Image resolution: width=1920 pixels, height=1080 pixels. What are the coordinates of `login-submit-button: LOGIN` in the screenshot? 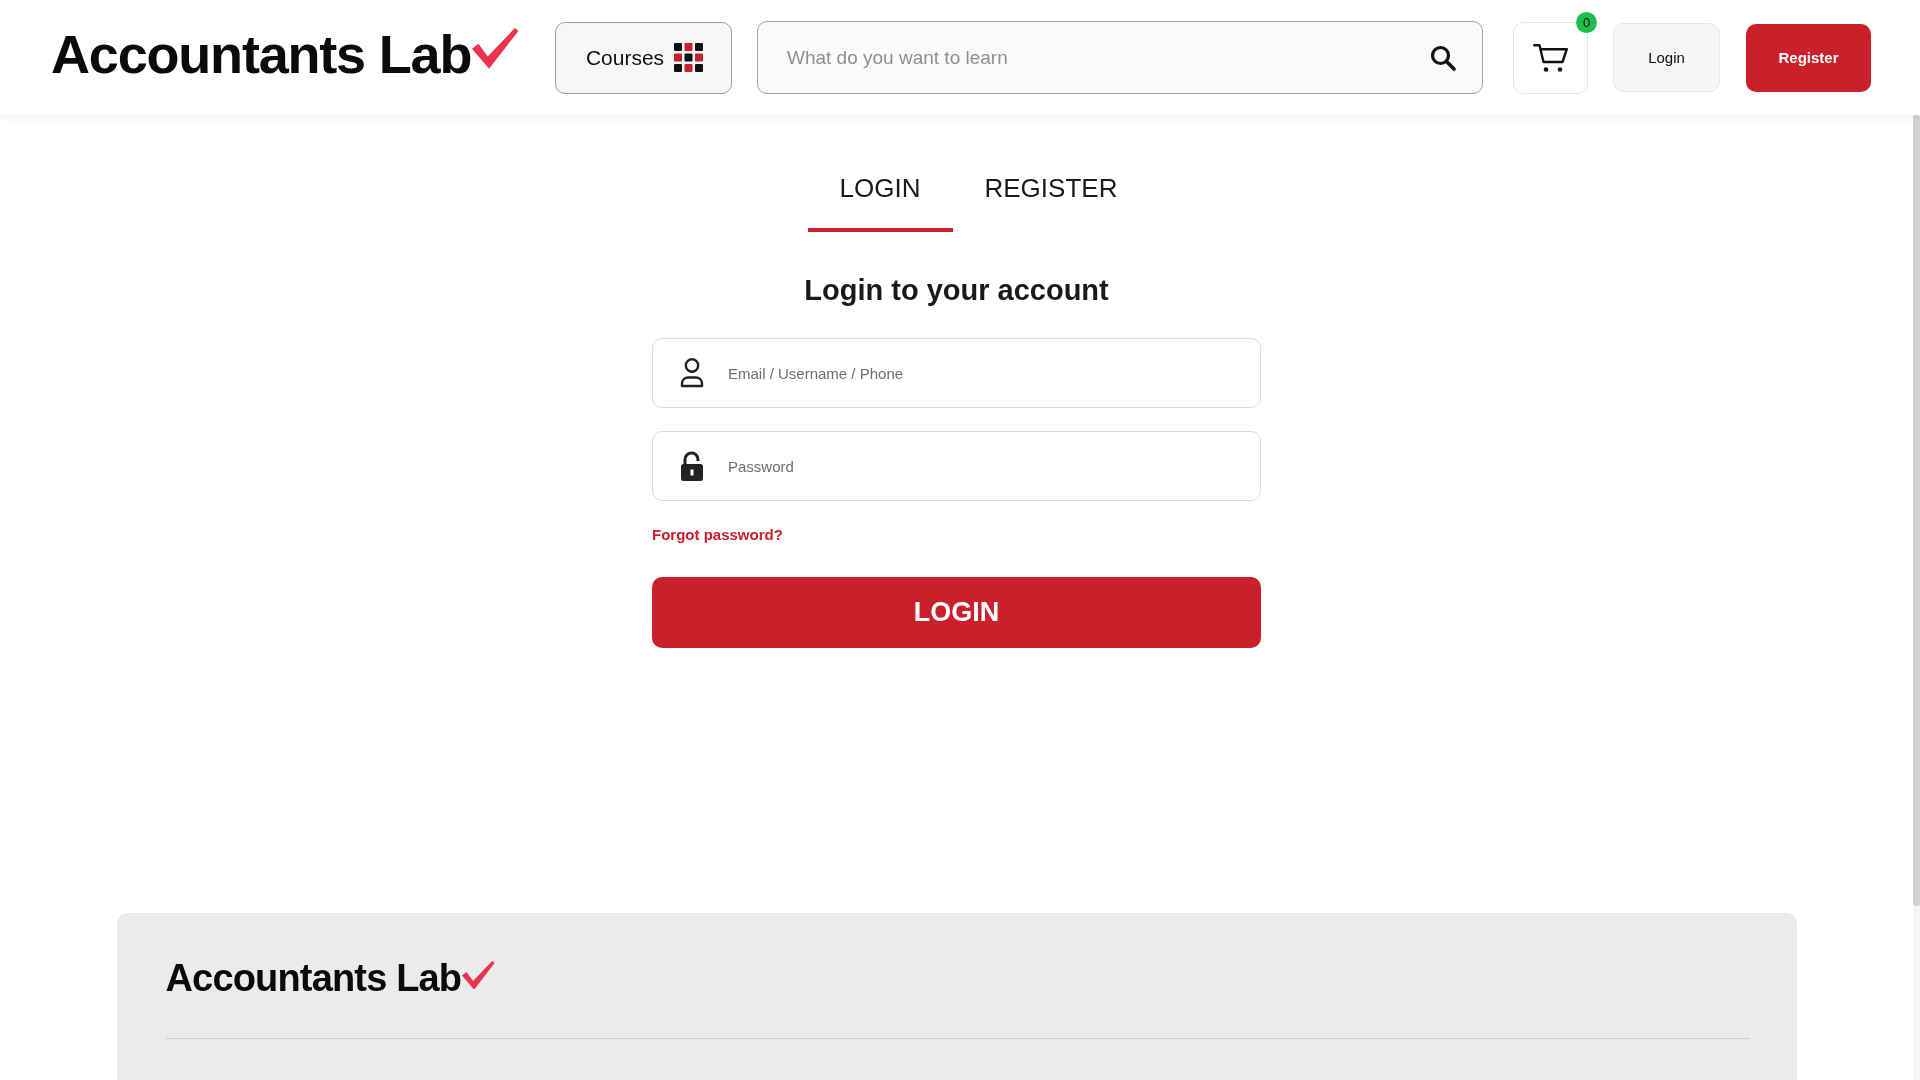 It's located at (956, 612).